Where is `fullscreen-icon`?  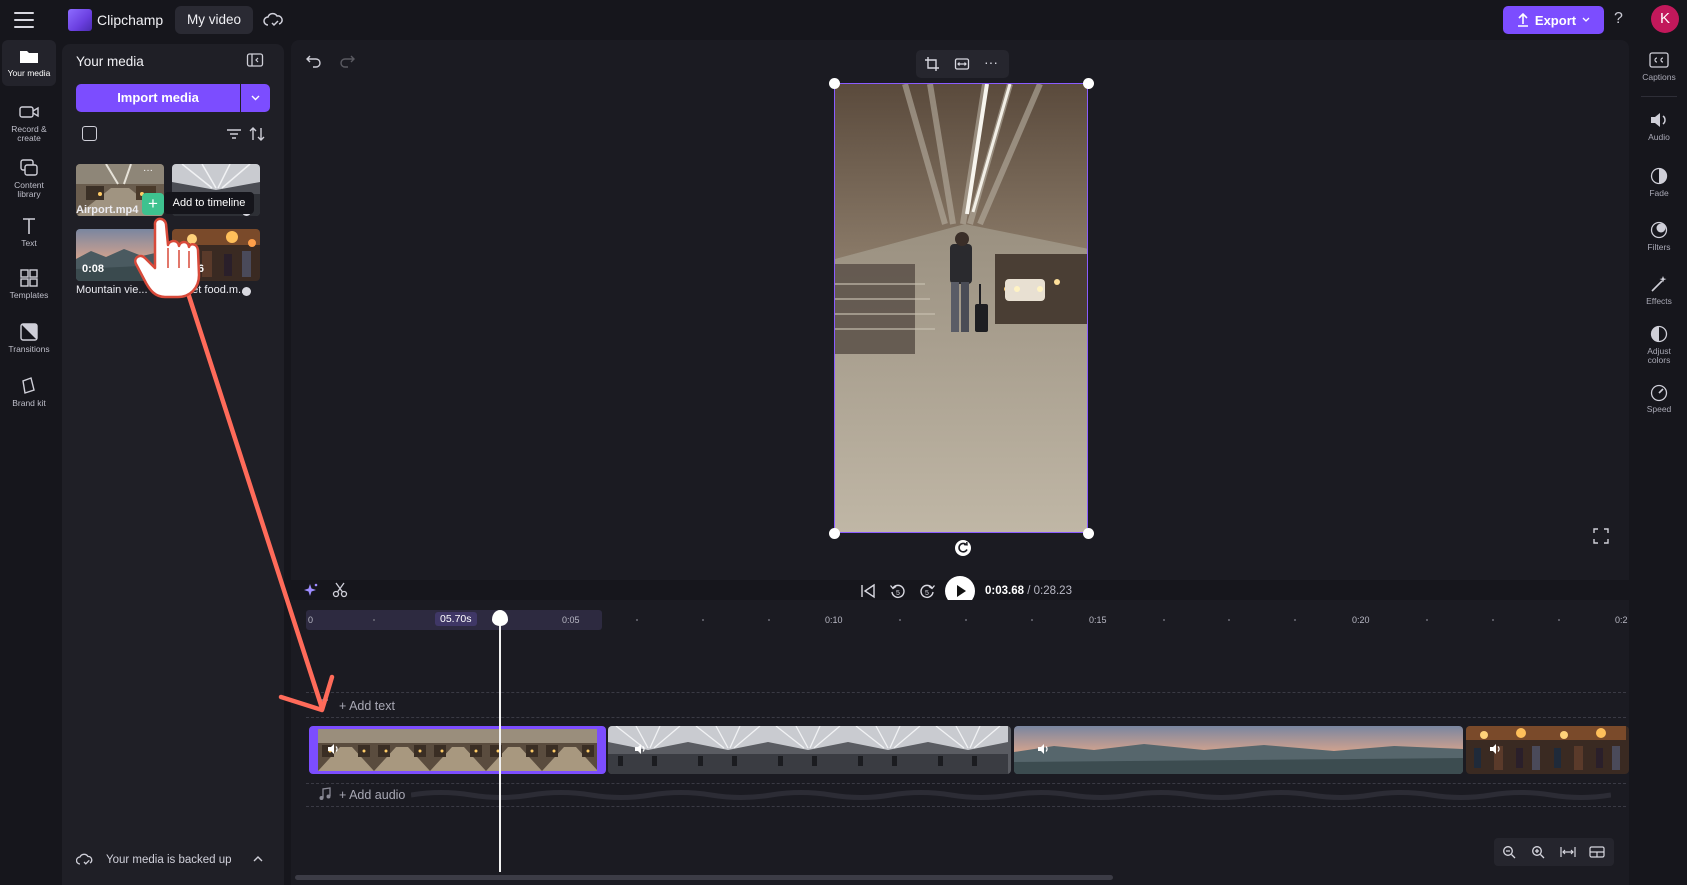
fullscreen-icon is located at coordinates (1601, 536).